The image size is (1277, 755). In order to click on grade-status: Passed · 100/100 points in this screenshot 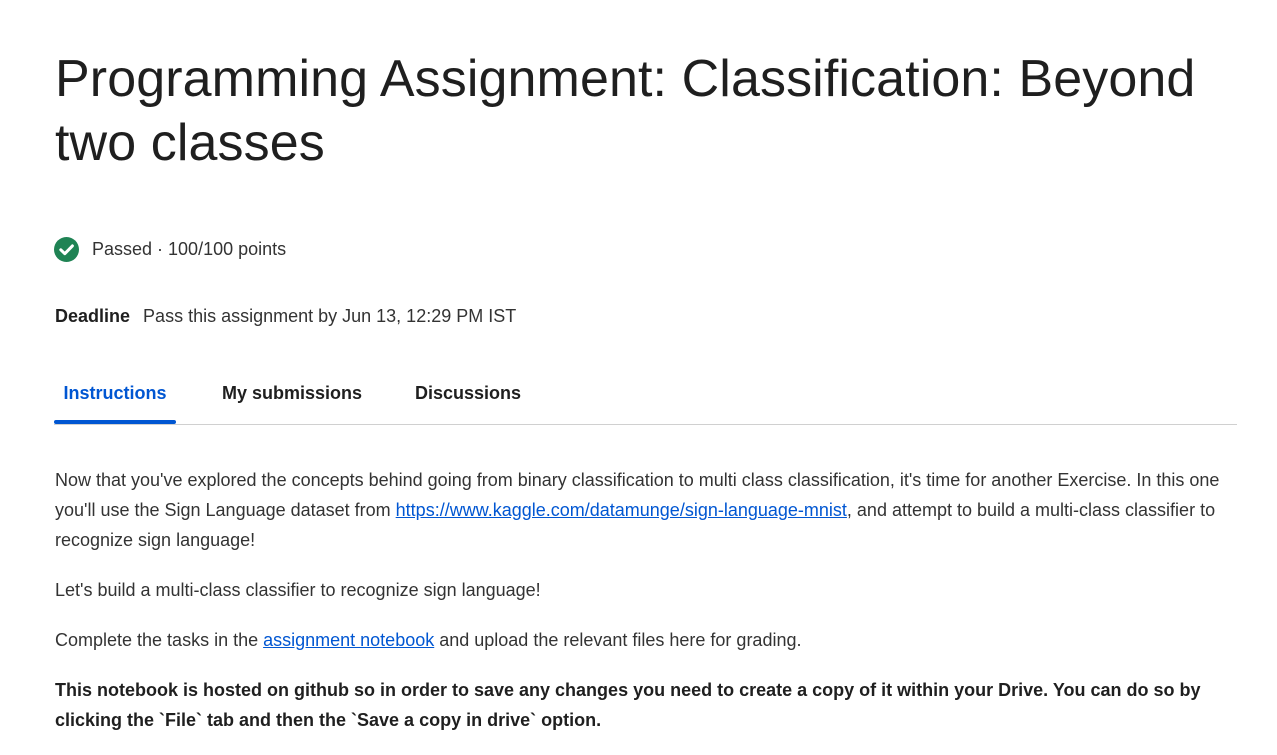, I will do `click(170, 249)`.